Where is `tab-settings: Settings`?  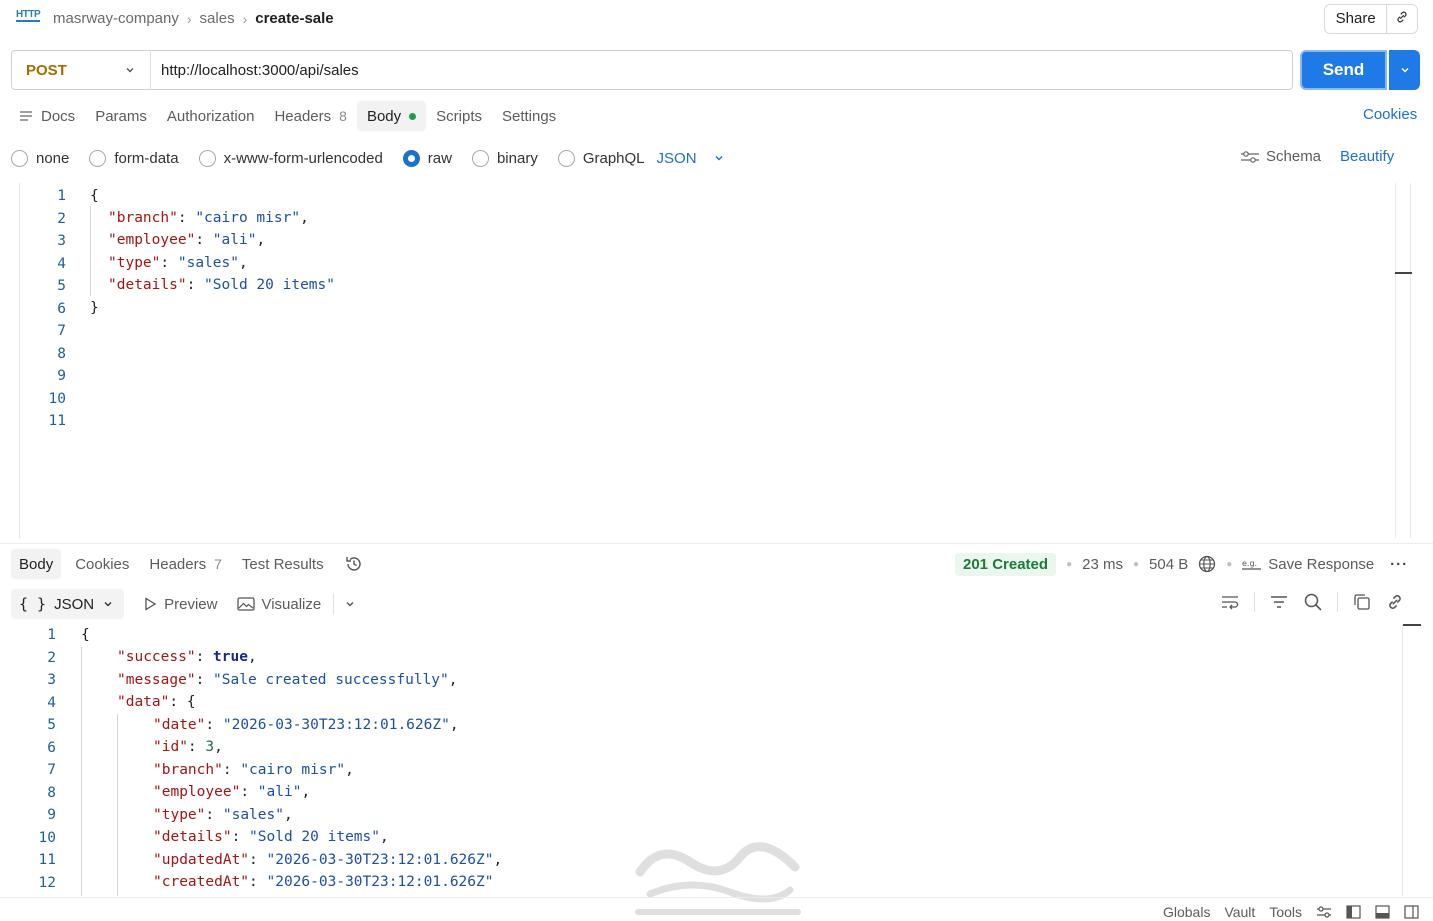 tab-settings: Settings is located at coordinates (529, 116).